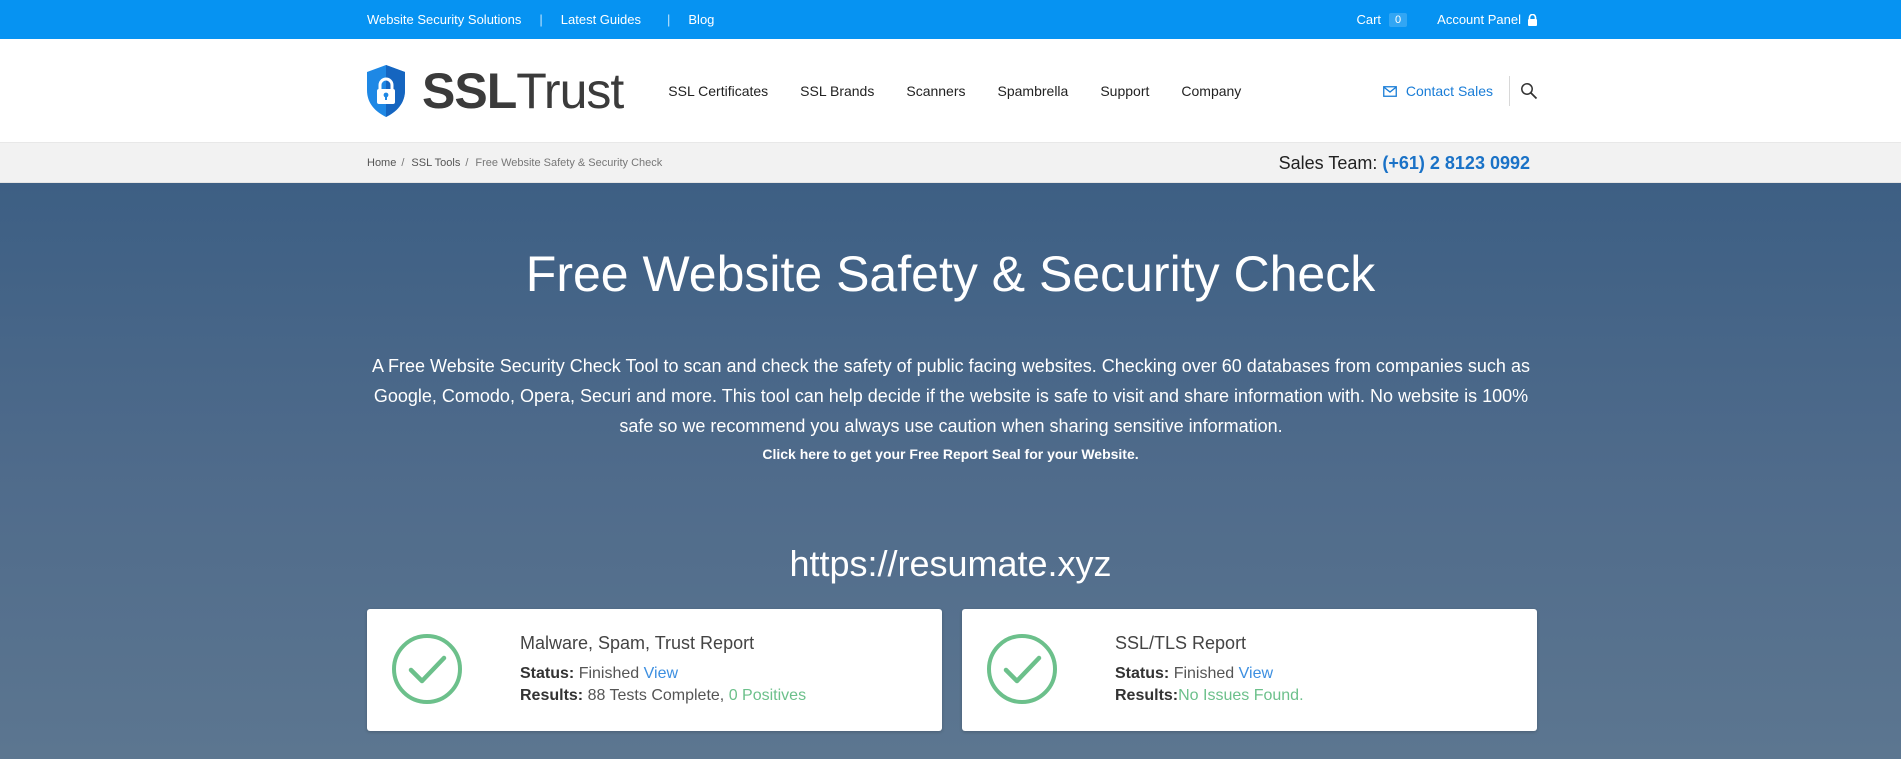 This screenshot has height=759, width=1901. I want to click on cart-count-badge: 0, so click(1398, 19).